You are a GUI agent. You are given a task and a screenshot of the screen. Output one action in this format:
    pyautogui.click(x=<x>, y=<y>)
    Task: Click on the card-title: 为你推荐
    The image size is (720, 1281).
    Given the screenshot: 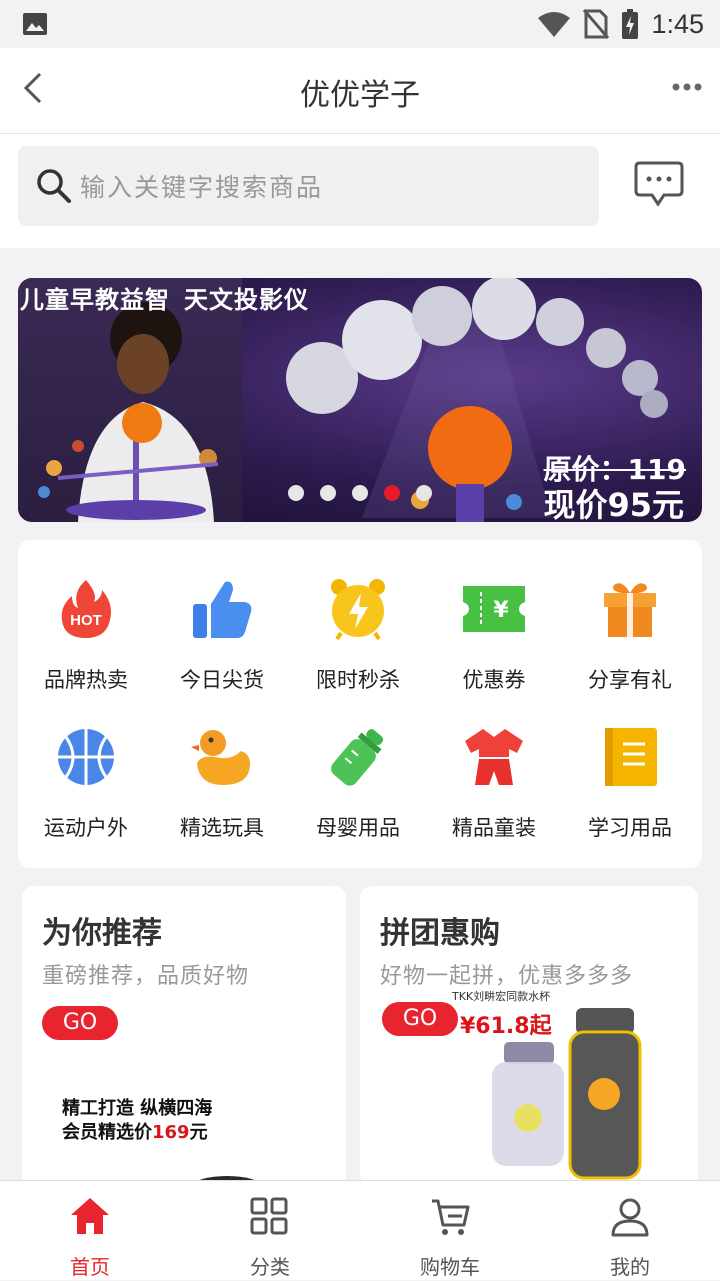 What is the action you would take?
    pyautogui.click(x=102, y=933)
    